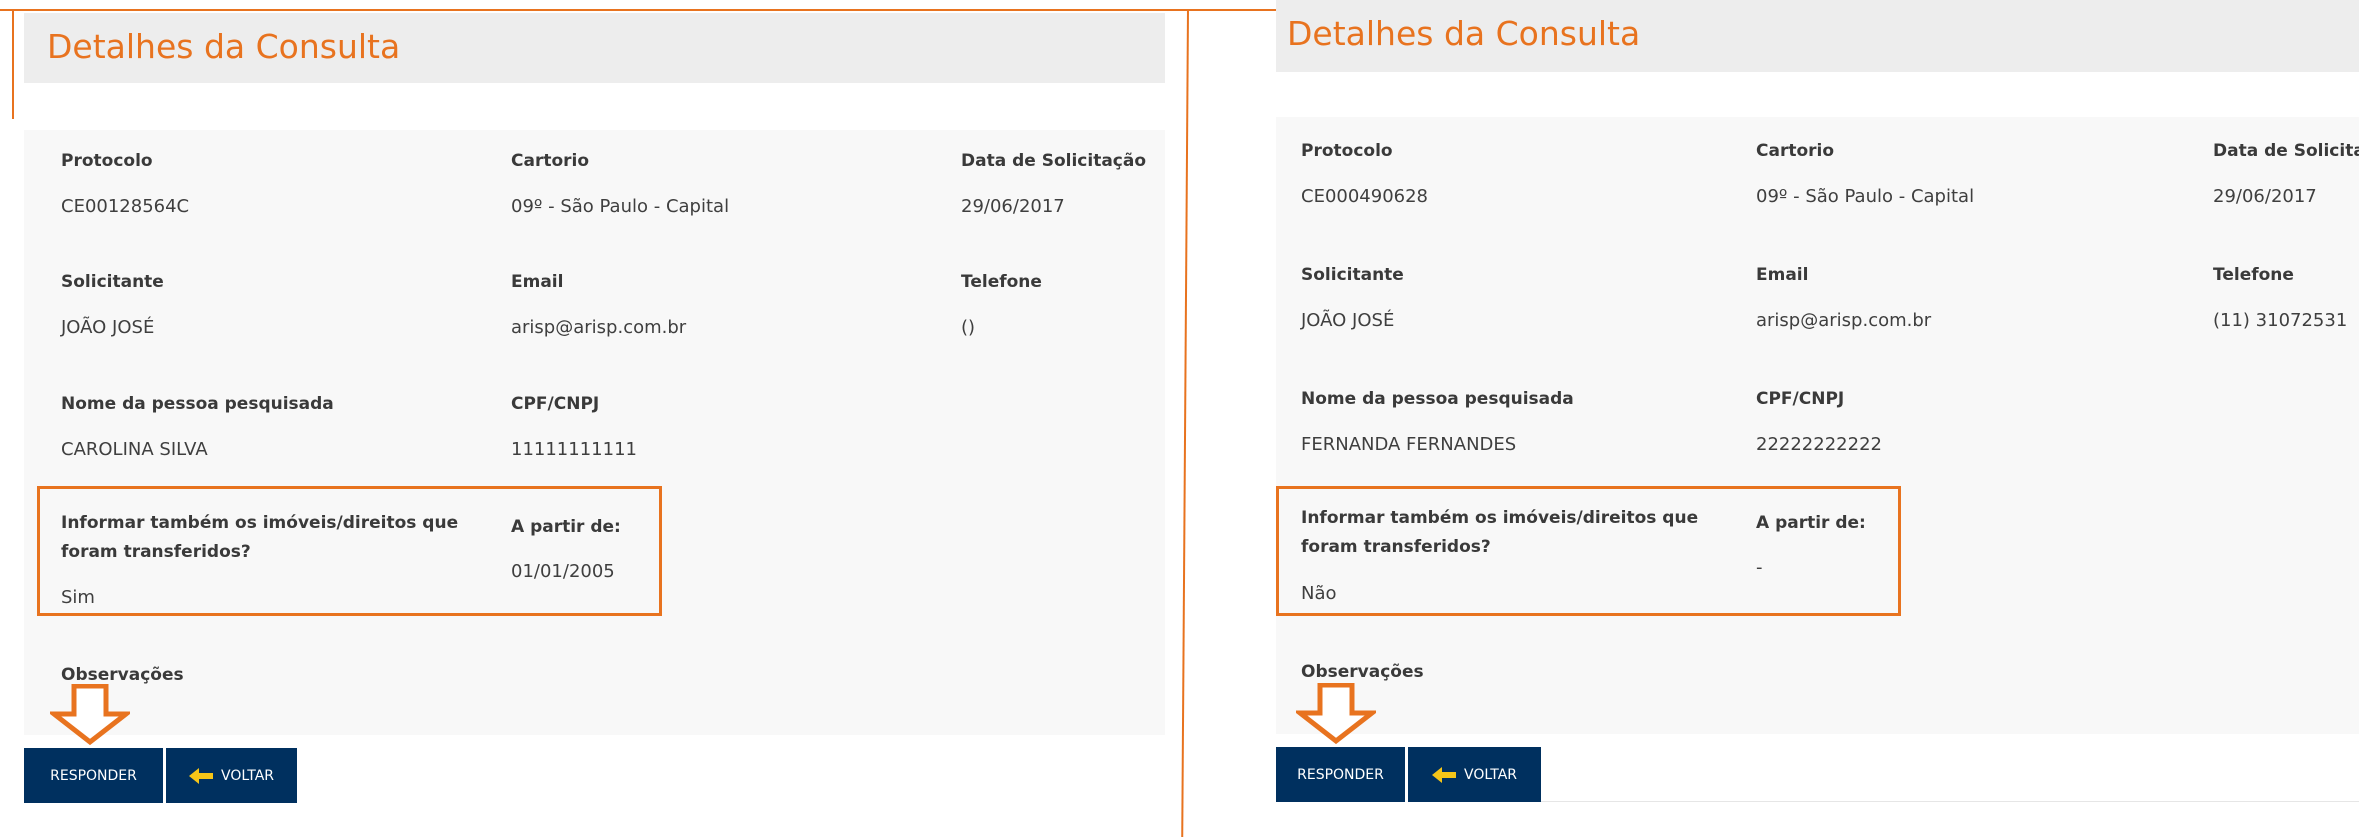 This screenshot has height=837, width=2359. I want to click on protocolo-value: CE00128564C, so click(125, 206).